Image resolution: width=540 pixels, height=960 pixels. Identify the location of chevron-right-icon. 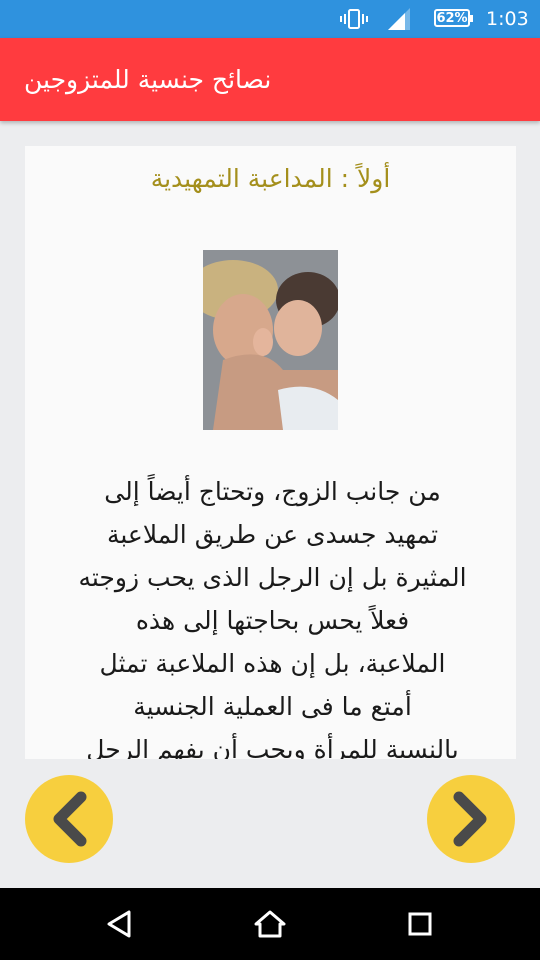
(470, 819).